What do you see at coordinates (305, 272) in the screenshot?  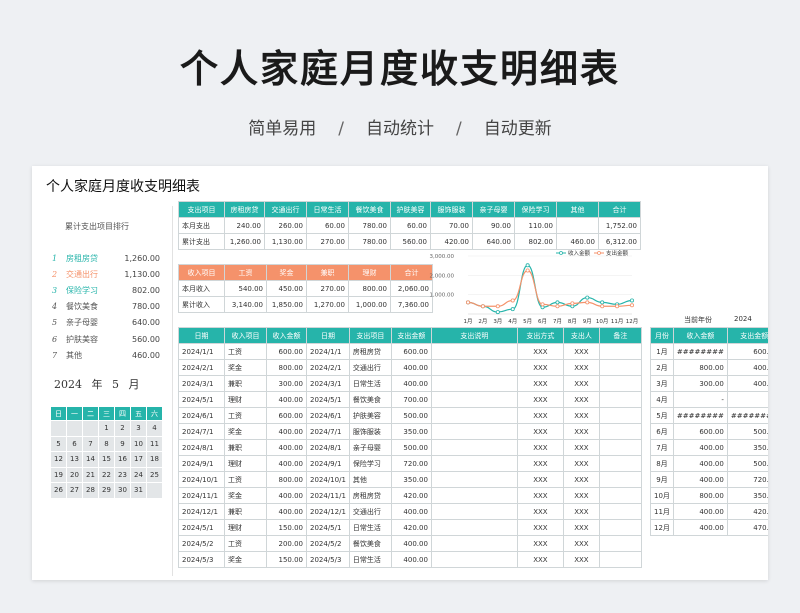 I see `table-header-row: 收入项目 工资 奖金 兼职 理财 合计` at bounding box center [305, 272].